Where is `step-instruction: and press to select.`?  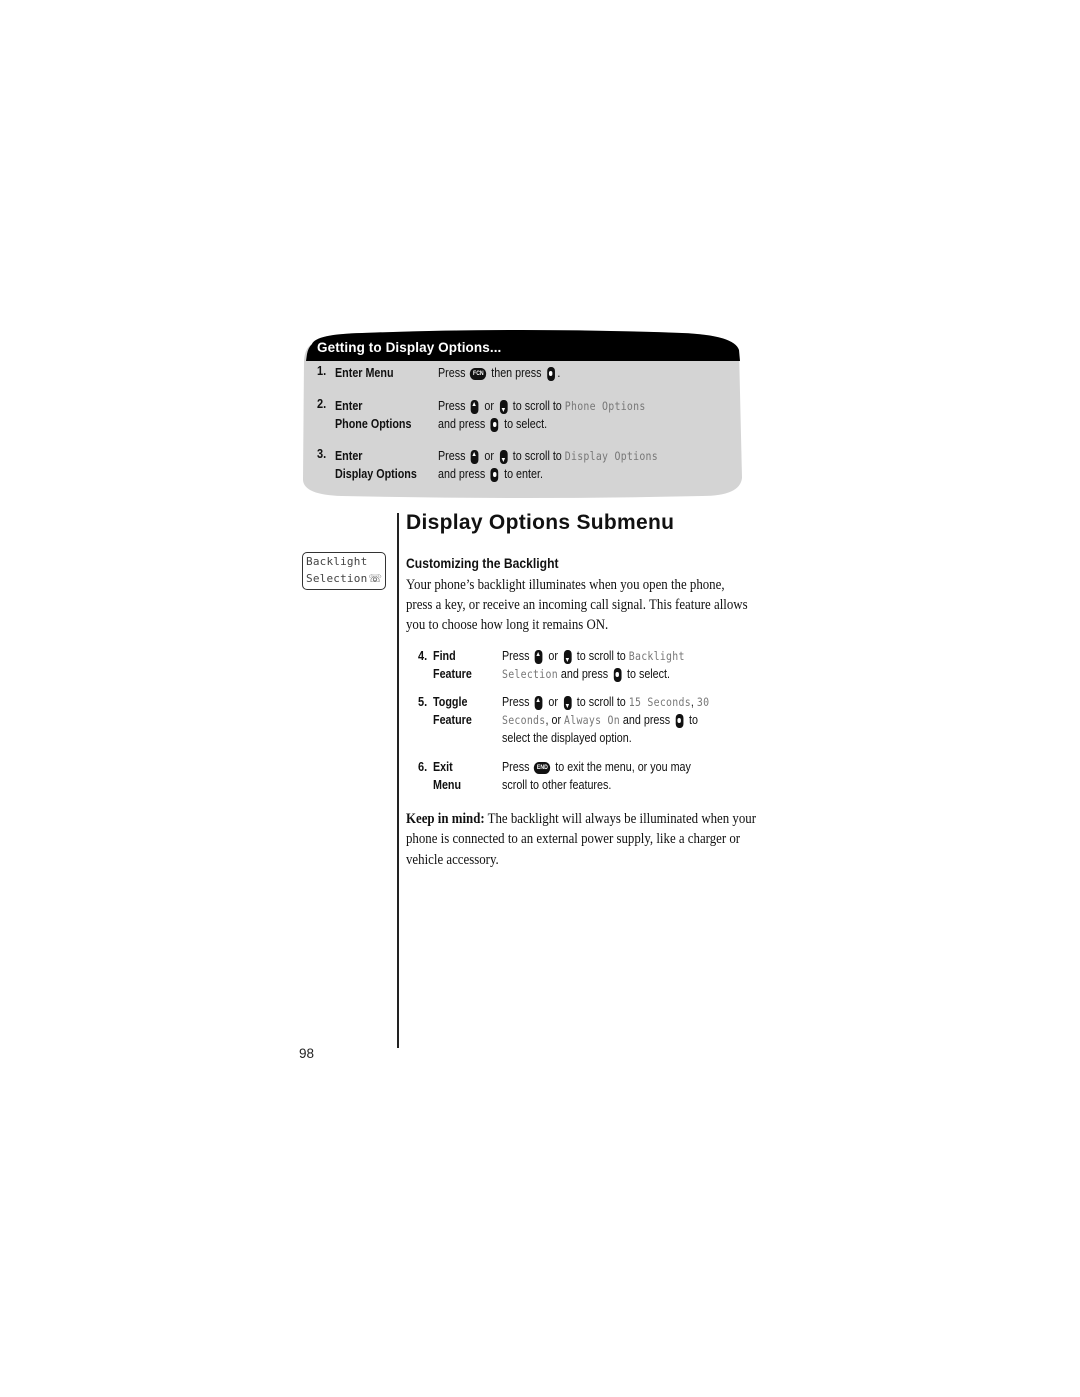
step-instruction: and press to select. is located at coordinates (492, 424).